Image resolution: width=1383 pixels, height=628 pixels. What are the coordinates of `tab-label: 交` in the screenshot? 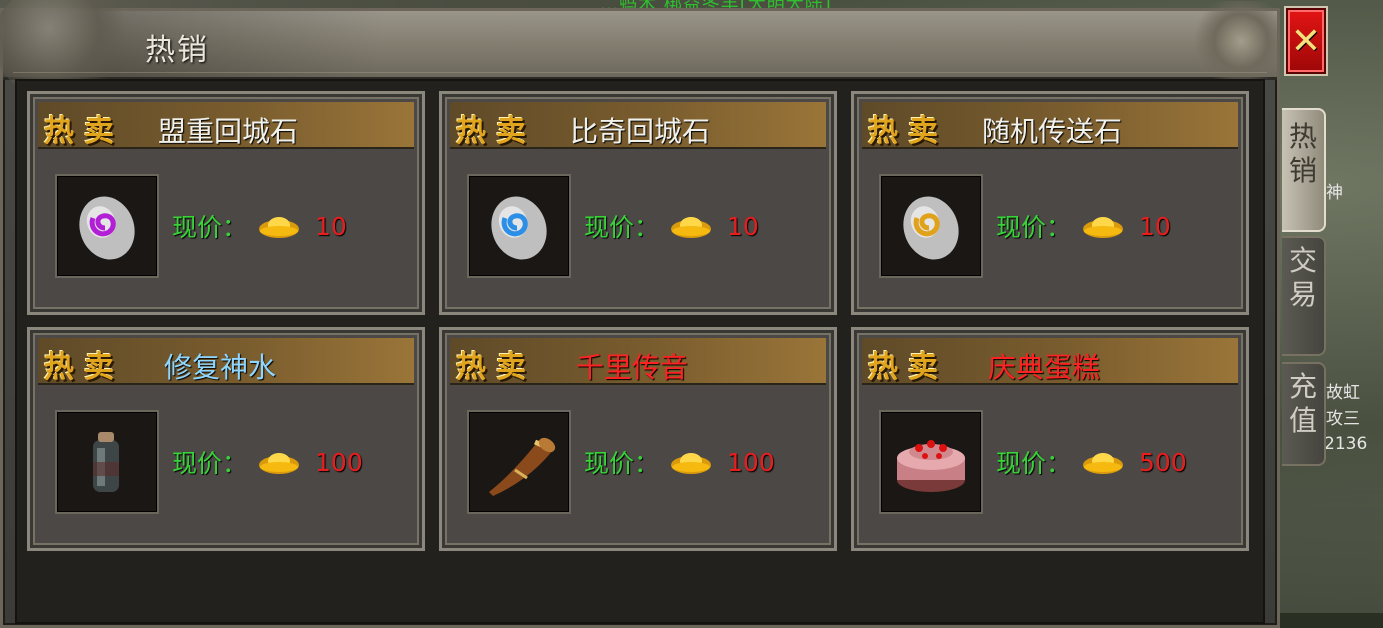 It's located at (1302, 260).